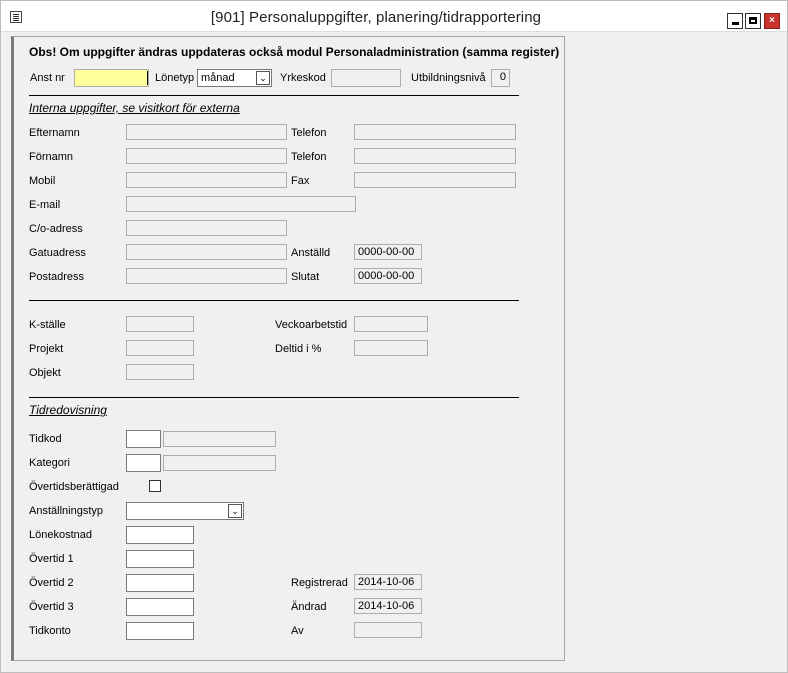 The width and height of the screenshot is (788, 673). I want to click on maximize-icon, so click(753, 20).